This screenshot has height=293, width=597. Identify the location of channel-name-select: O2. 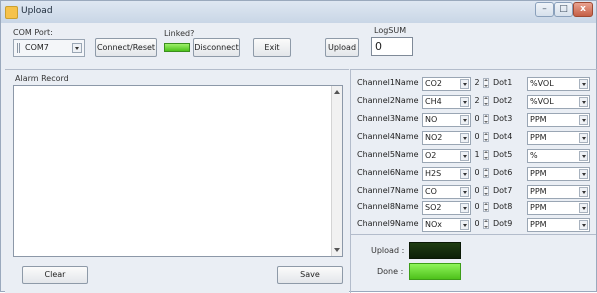
(446, 156).